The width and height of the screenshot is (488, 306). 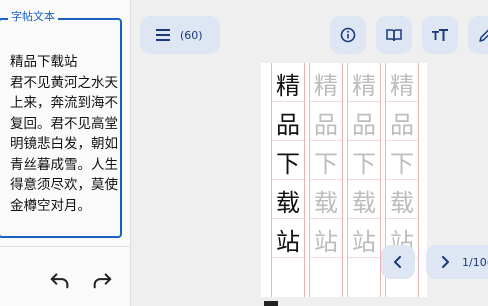 I want to click on redo-icon, so click(x=102, y=281).